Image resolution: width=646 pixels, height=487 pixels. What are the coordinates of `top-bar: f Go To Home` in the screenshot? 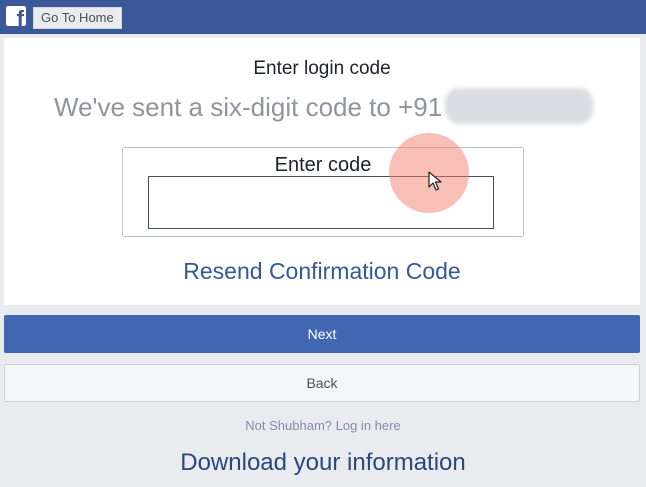 It's located at (323, 17).